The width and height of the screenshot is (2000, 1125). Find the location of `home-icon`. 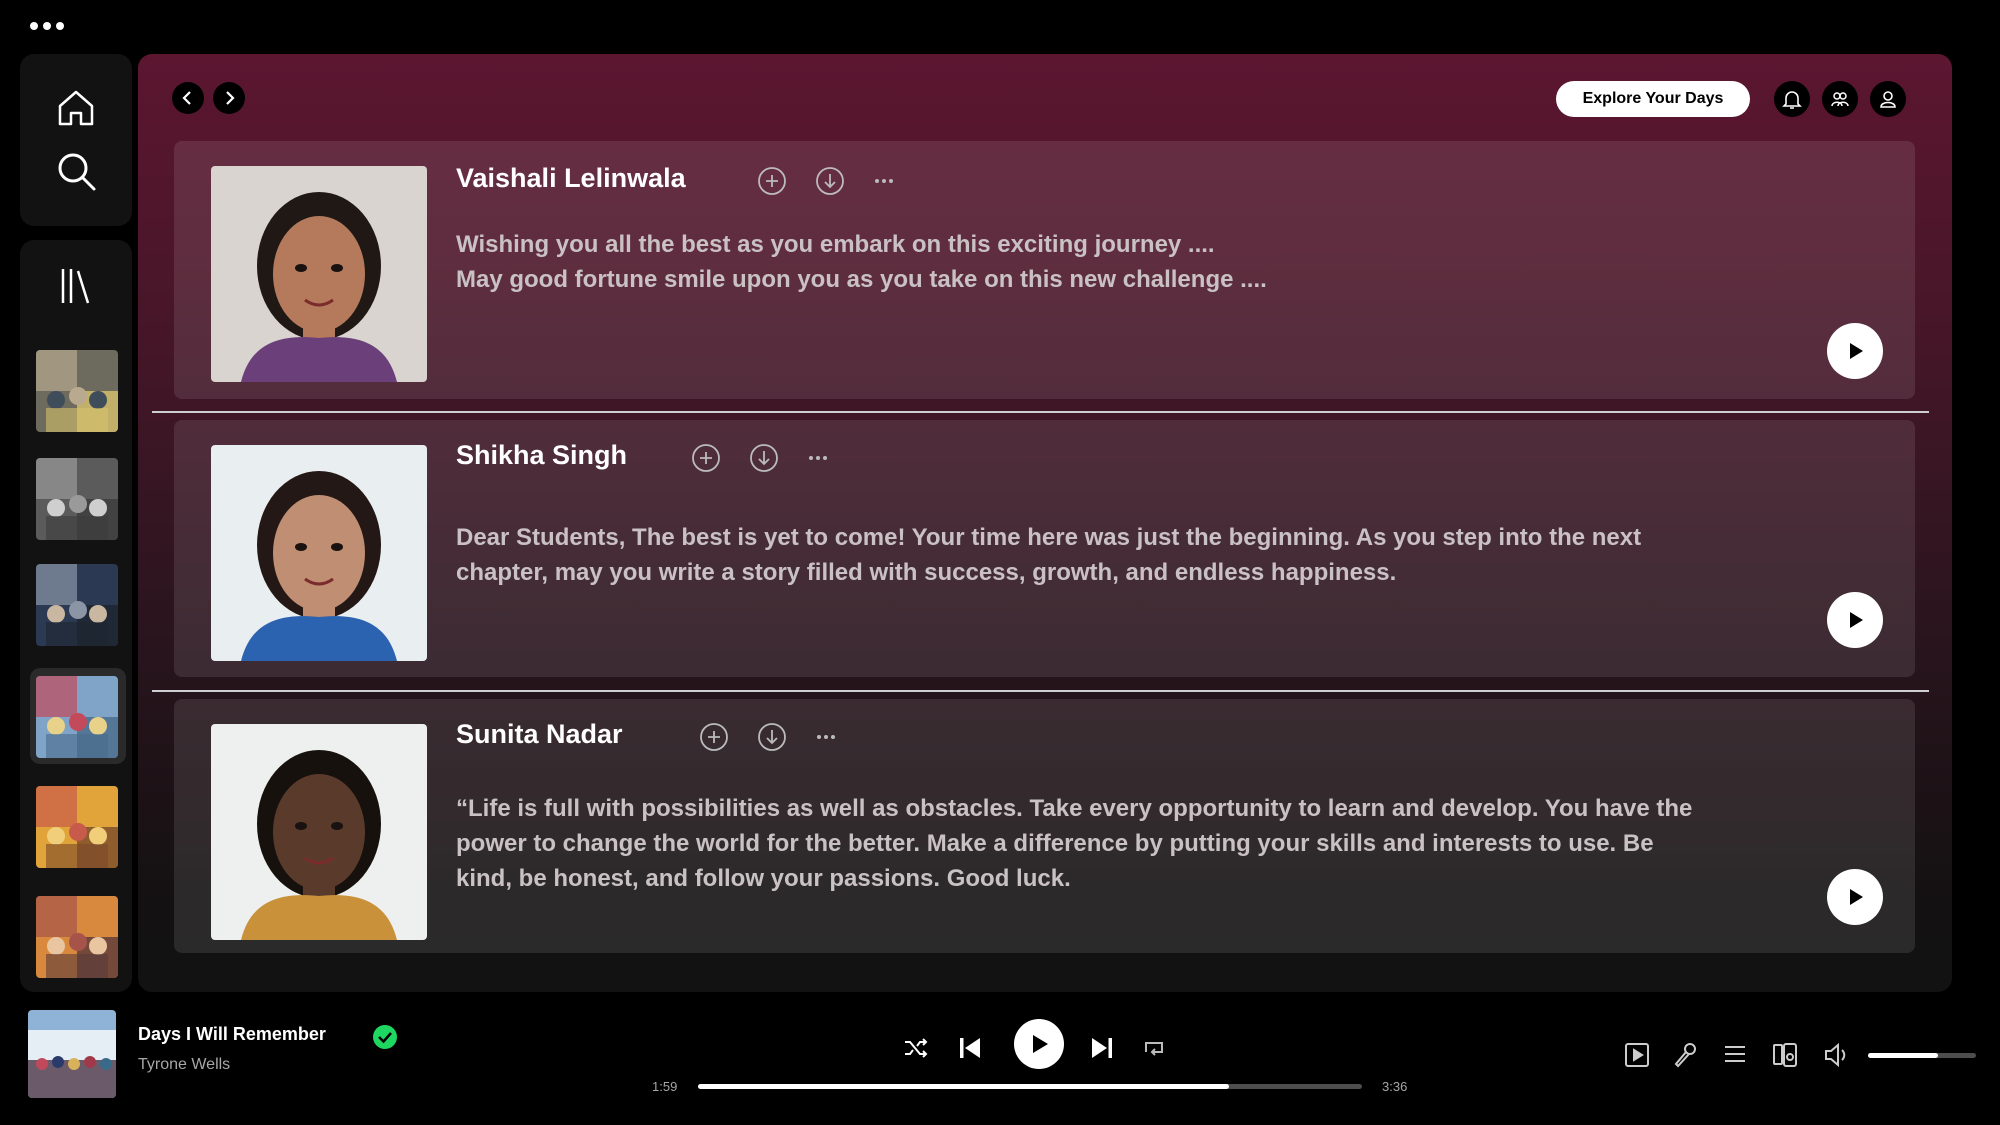

home-icon is located at coordinates (76, 108).